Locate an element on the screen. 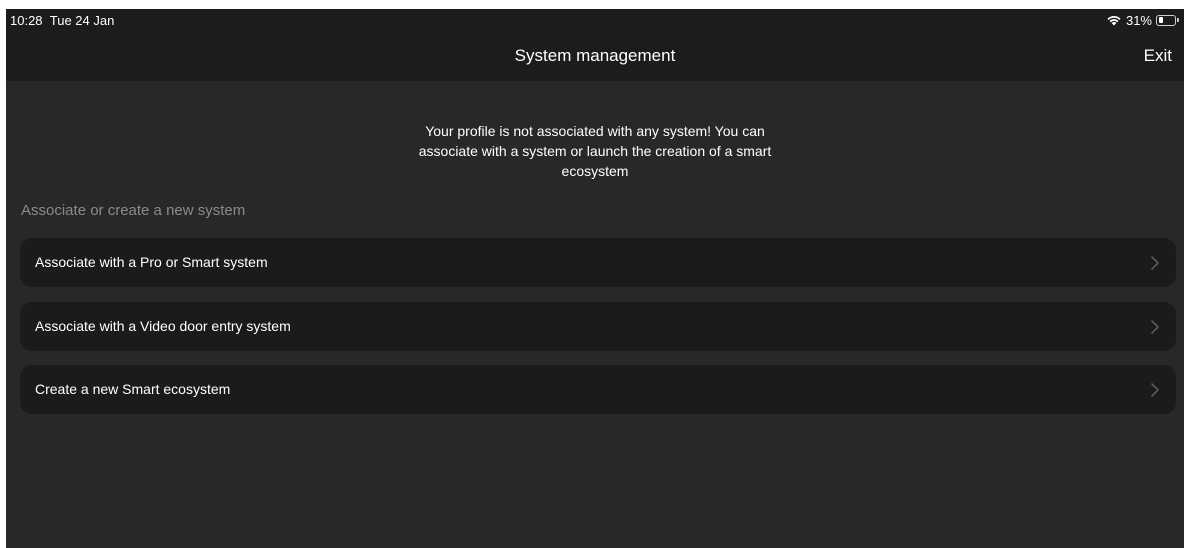  battery-cap is located at coordinates (1178, 20).